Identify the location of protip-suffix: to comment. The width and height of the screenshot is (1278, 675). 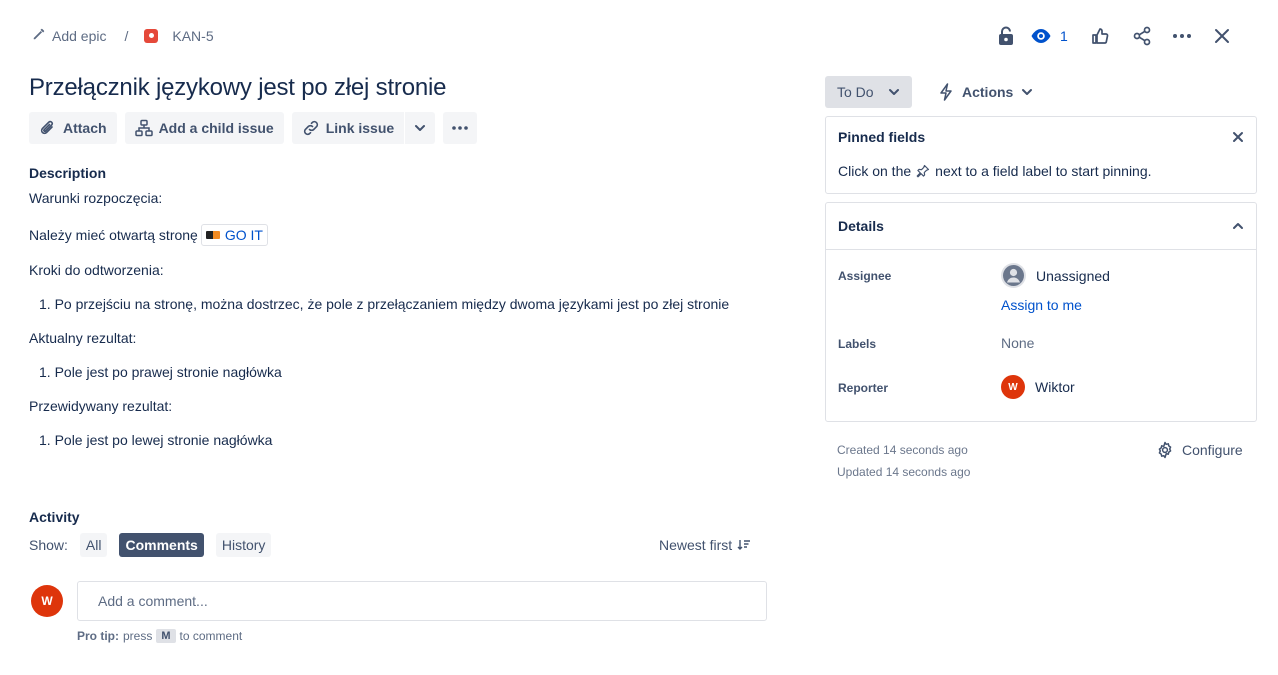
(211, 636).